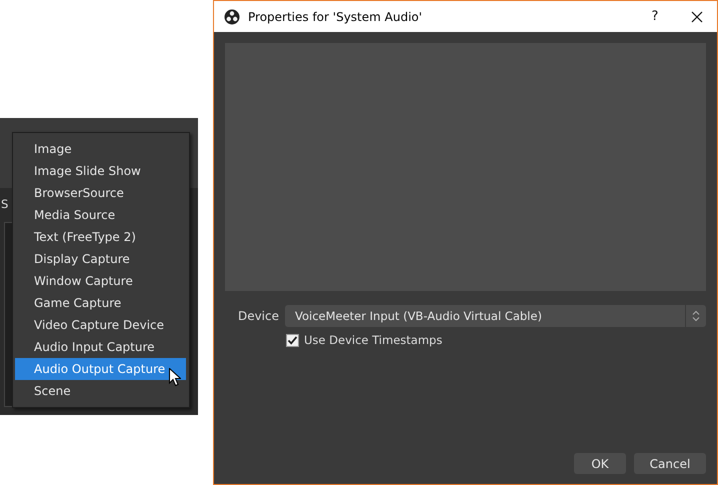  I want to click on close-icon, so click(697, 16).